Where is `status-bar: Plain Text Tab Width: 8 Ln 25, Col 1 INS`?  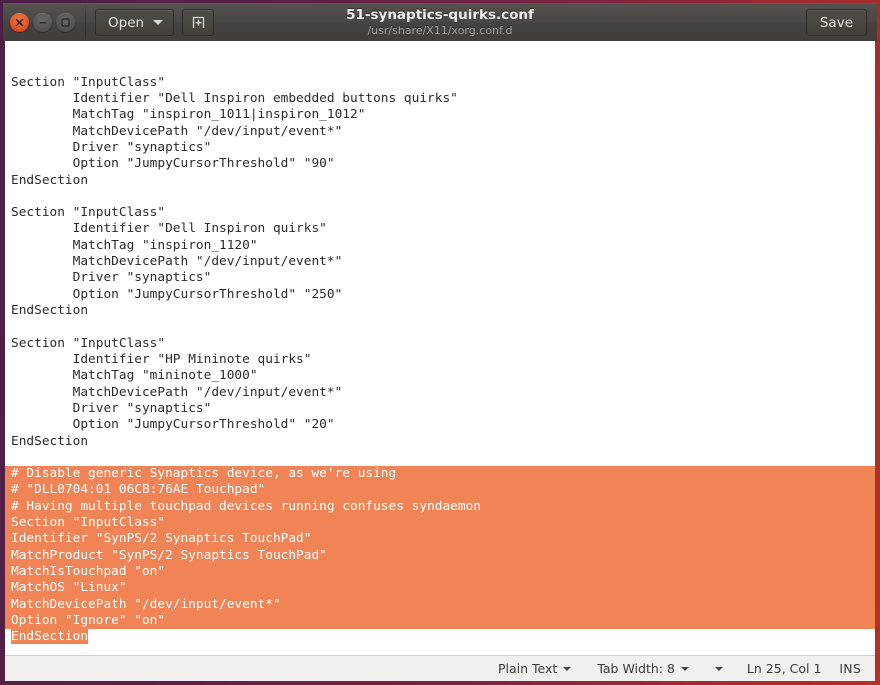 status-bar: Plain Text Tab Width: 8 Ln 25, Col 1 INS is located at coordinates (440, 668).